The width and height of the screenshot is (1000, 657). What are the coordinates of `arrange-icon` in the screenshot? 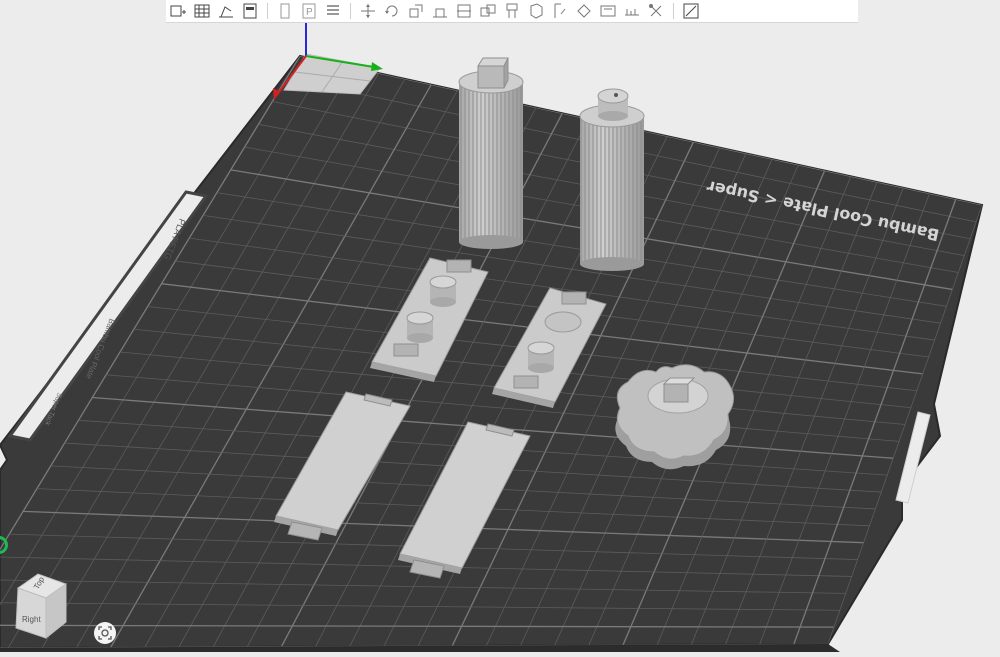 It's located at (202, 11).